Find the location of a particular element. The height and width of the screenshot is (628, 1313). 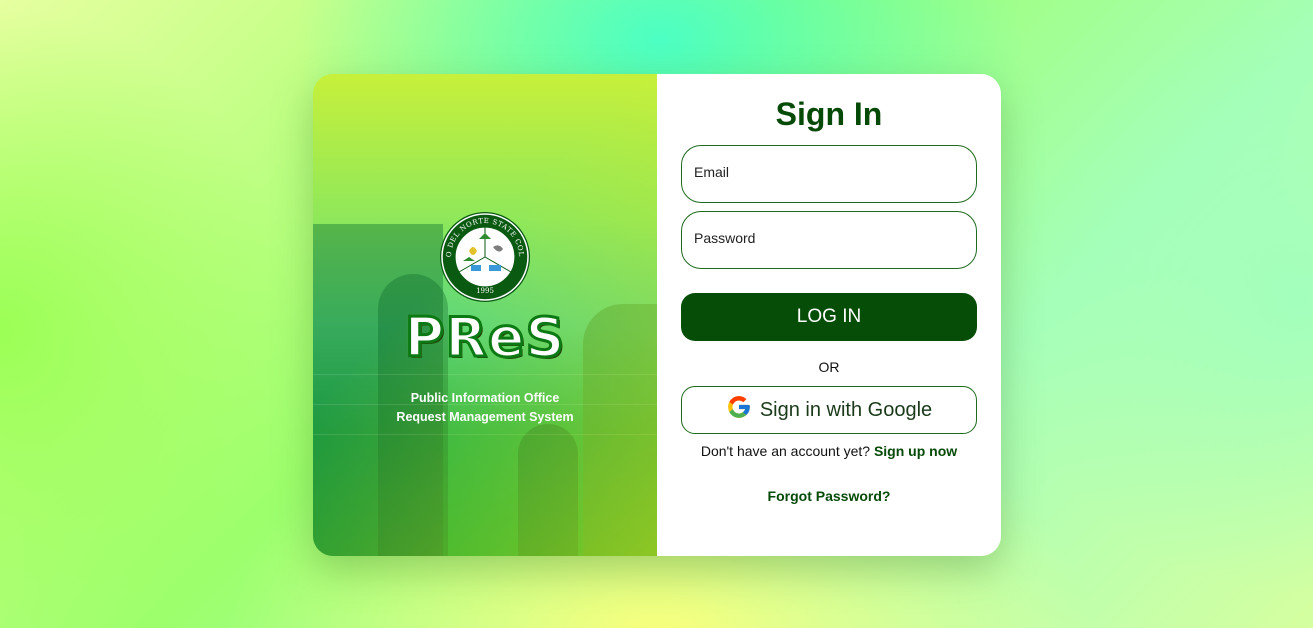

college-seal-logo: 1995 DAVAO DEL NORTE STATE COLLEGE is located at coordinates (483, 254).